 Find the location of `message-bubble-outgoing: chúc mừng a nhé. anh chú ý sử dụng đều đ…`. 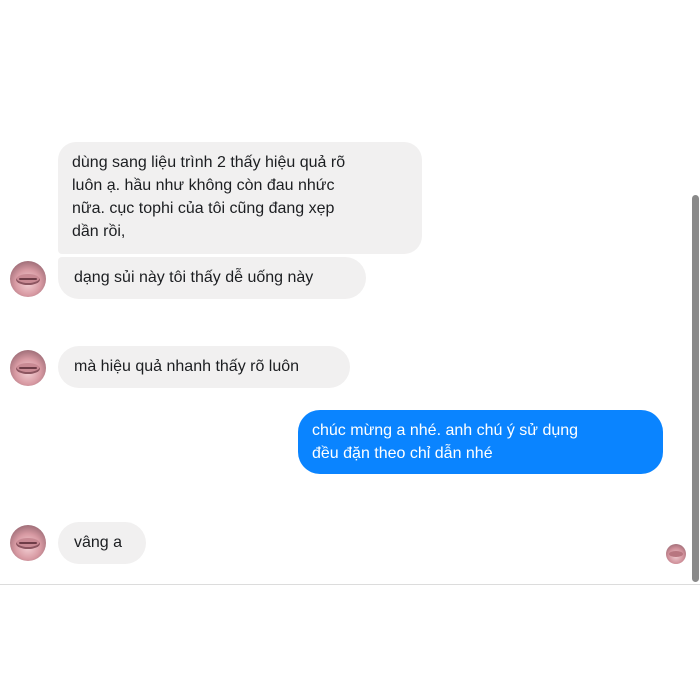

message-bubble-outgoing: chúc mừng a nhé. anh chú ý sử dụng đều đ… is located at coordinates (480, 442).